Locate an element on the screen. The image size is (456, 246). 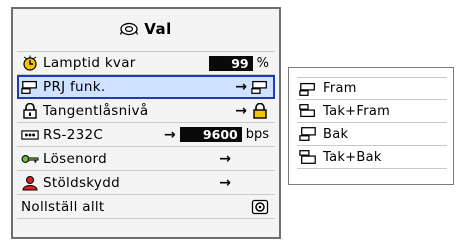
anti-theft-value-group: → is located at coordinates (244, 183).